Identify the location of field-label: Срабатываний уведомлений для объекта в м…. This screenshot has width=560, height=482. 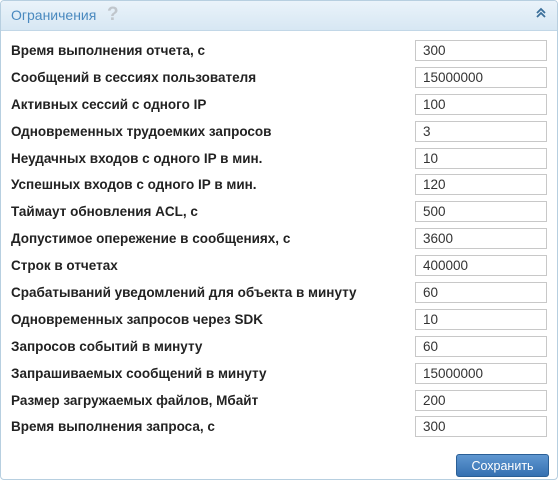
(184, 293).